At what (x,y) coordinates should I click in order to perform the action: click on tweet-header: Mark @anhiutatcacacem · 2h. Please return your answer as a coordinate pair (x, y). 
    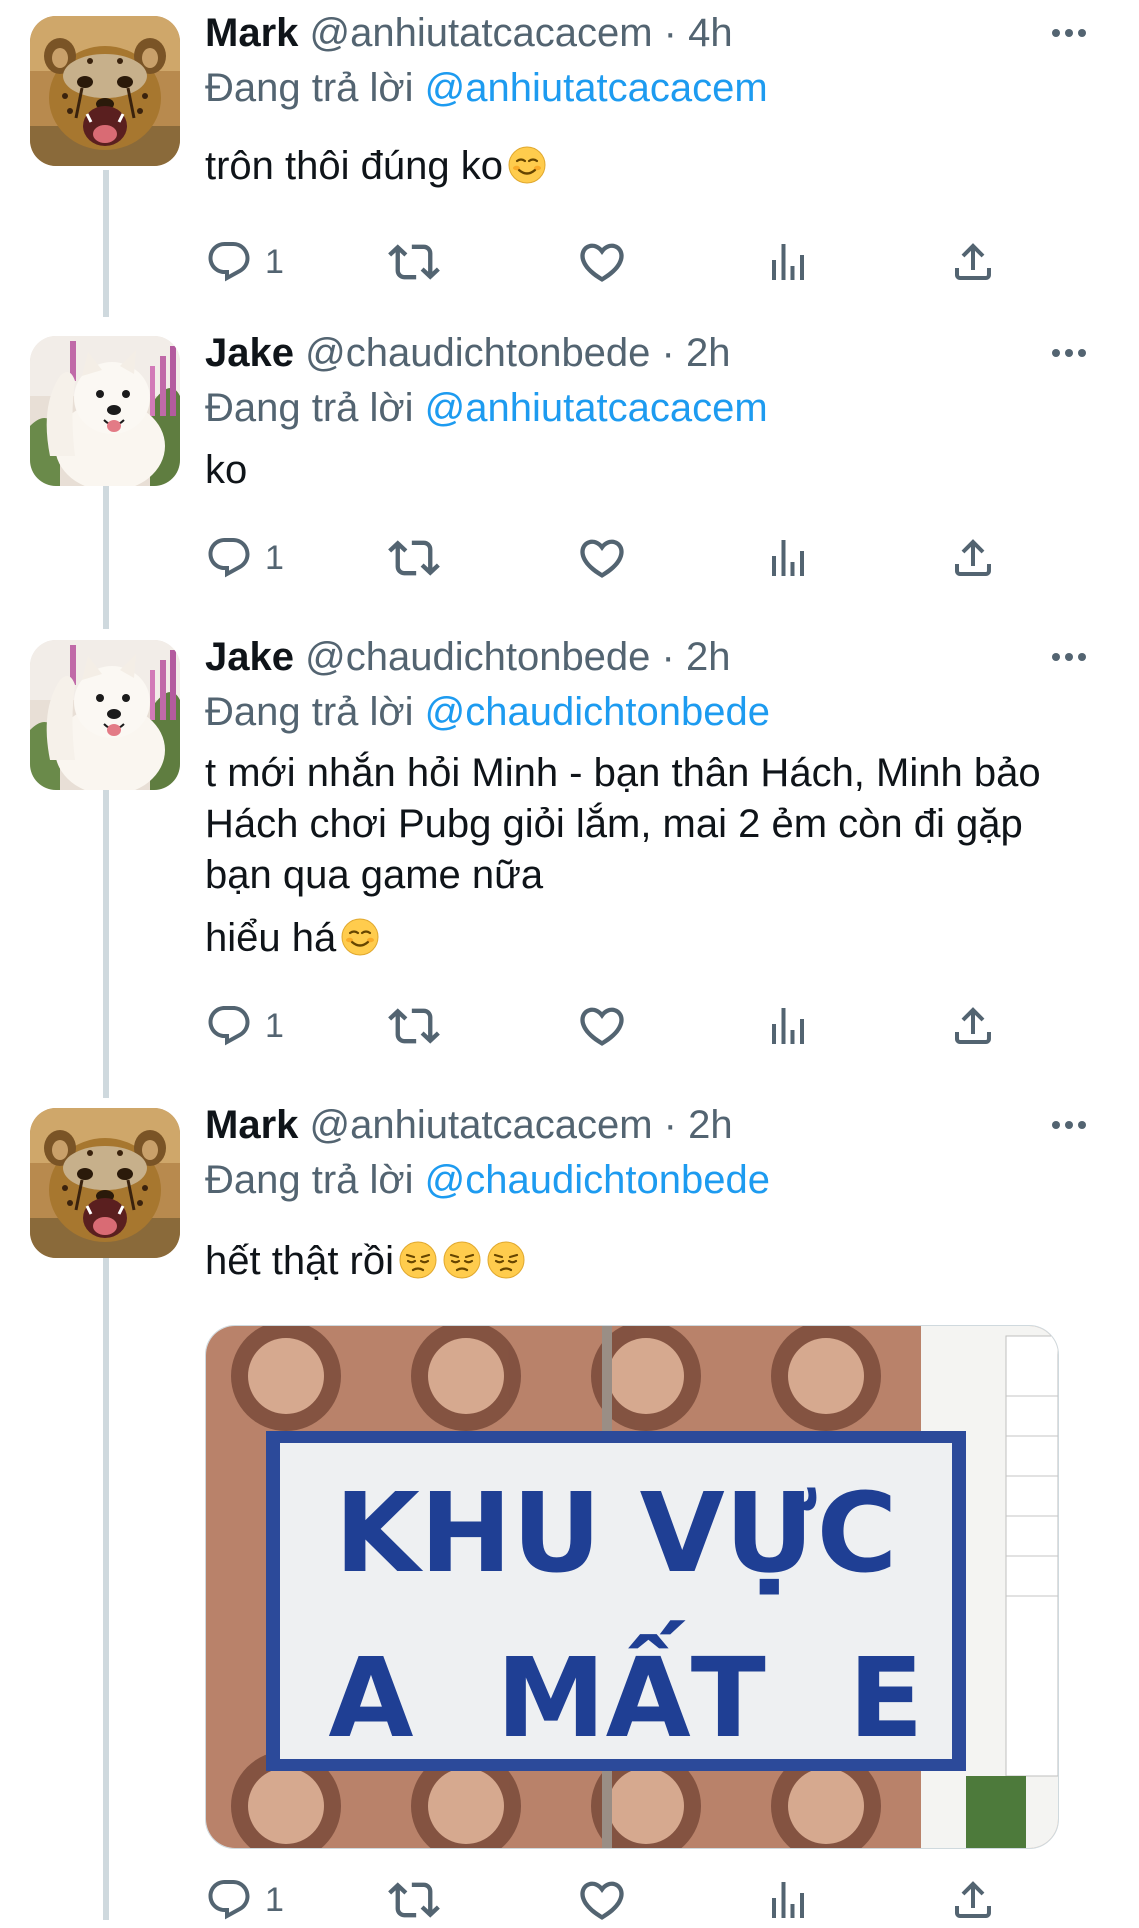
    Looking at the image, I should click on (469, 1125).